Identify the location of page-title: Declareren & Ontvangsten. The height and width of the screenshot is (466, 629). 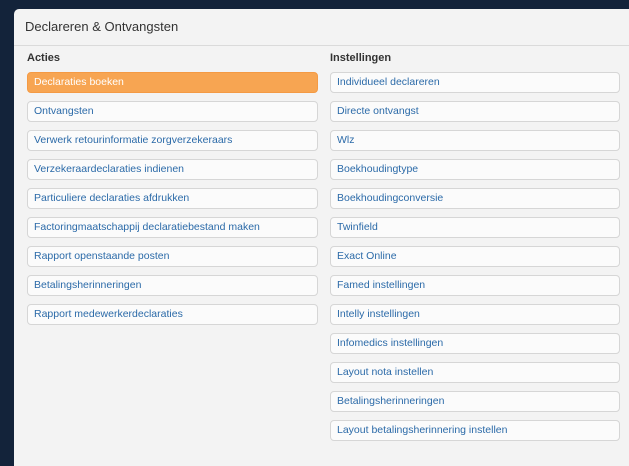
(102, 26).